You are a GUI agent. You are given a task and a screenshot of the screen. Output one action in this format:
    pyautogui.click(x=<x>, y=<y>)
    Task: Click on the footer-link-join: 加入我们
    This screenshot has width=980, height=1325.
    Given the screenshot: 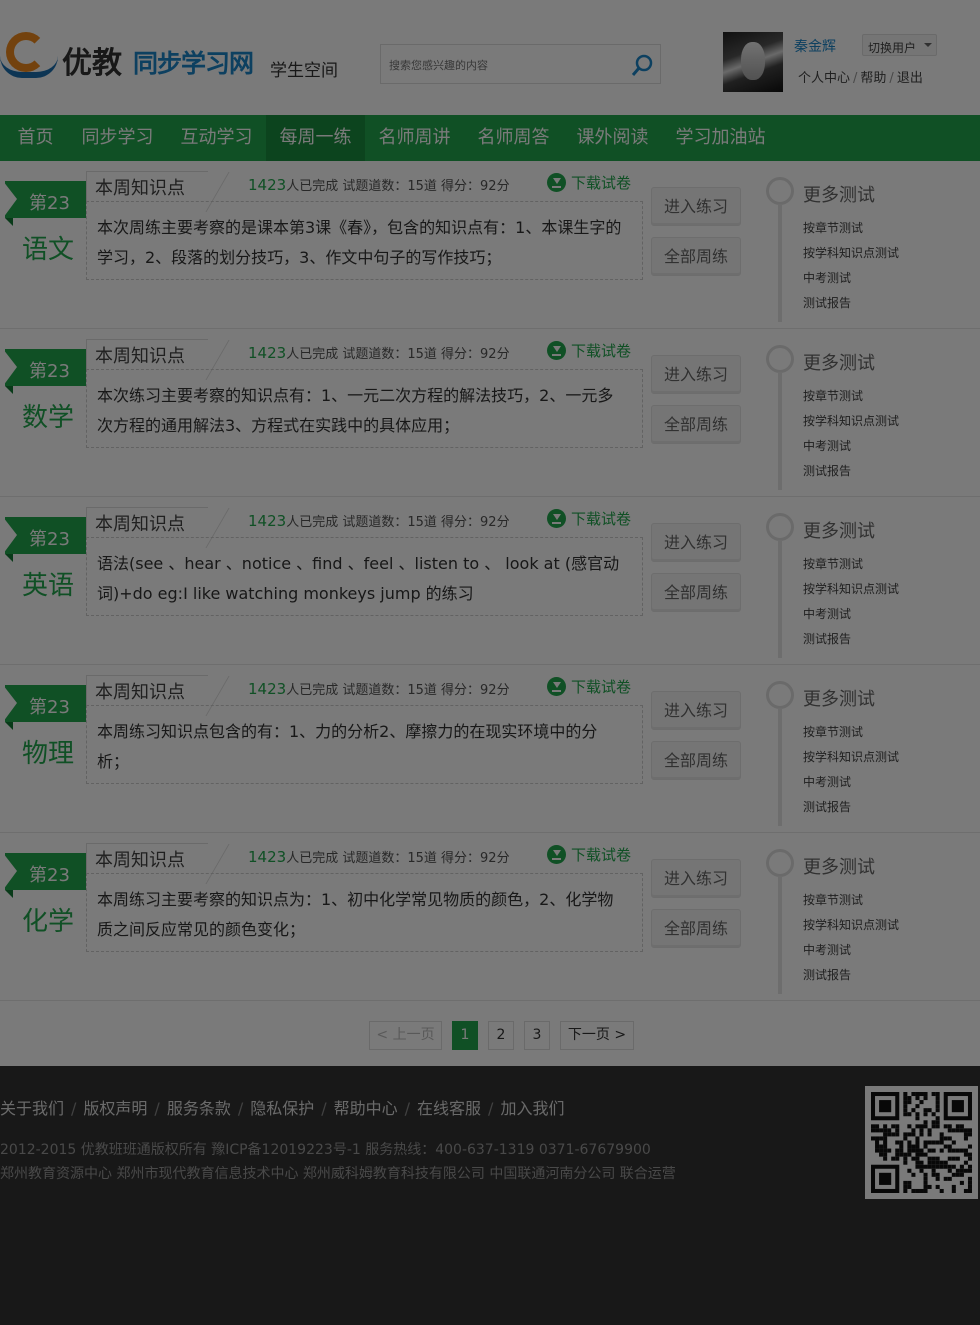 What is the action you would take?
    pyautogui.click(x=532, y=1108)
    